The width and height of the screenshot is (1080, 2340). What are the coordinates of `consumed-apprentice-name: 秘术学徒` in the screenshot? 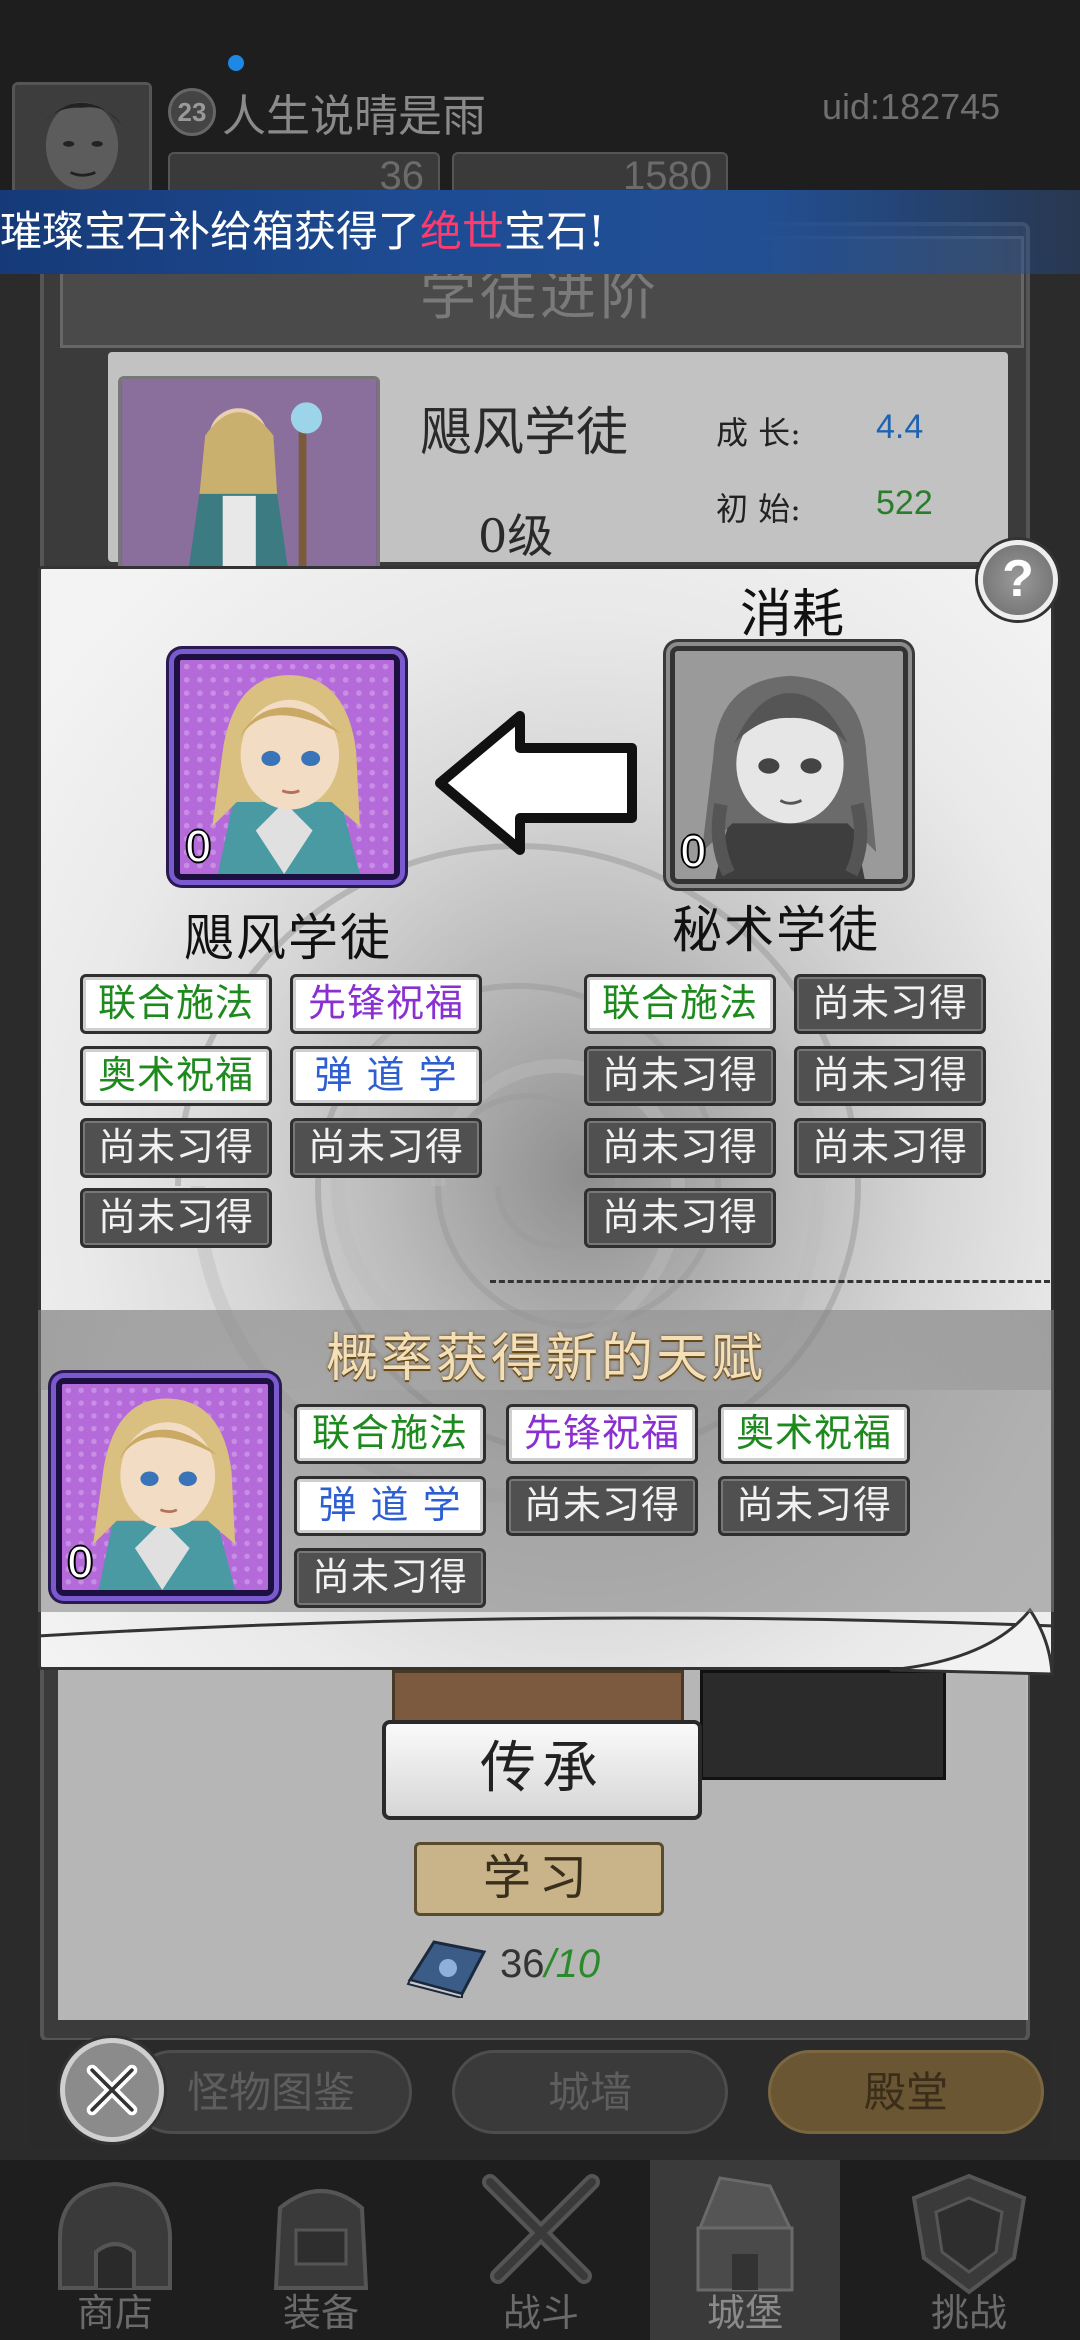 It's located at (776, 930).